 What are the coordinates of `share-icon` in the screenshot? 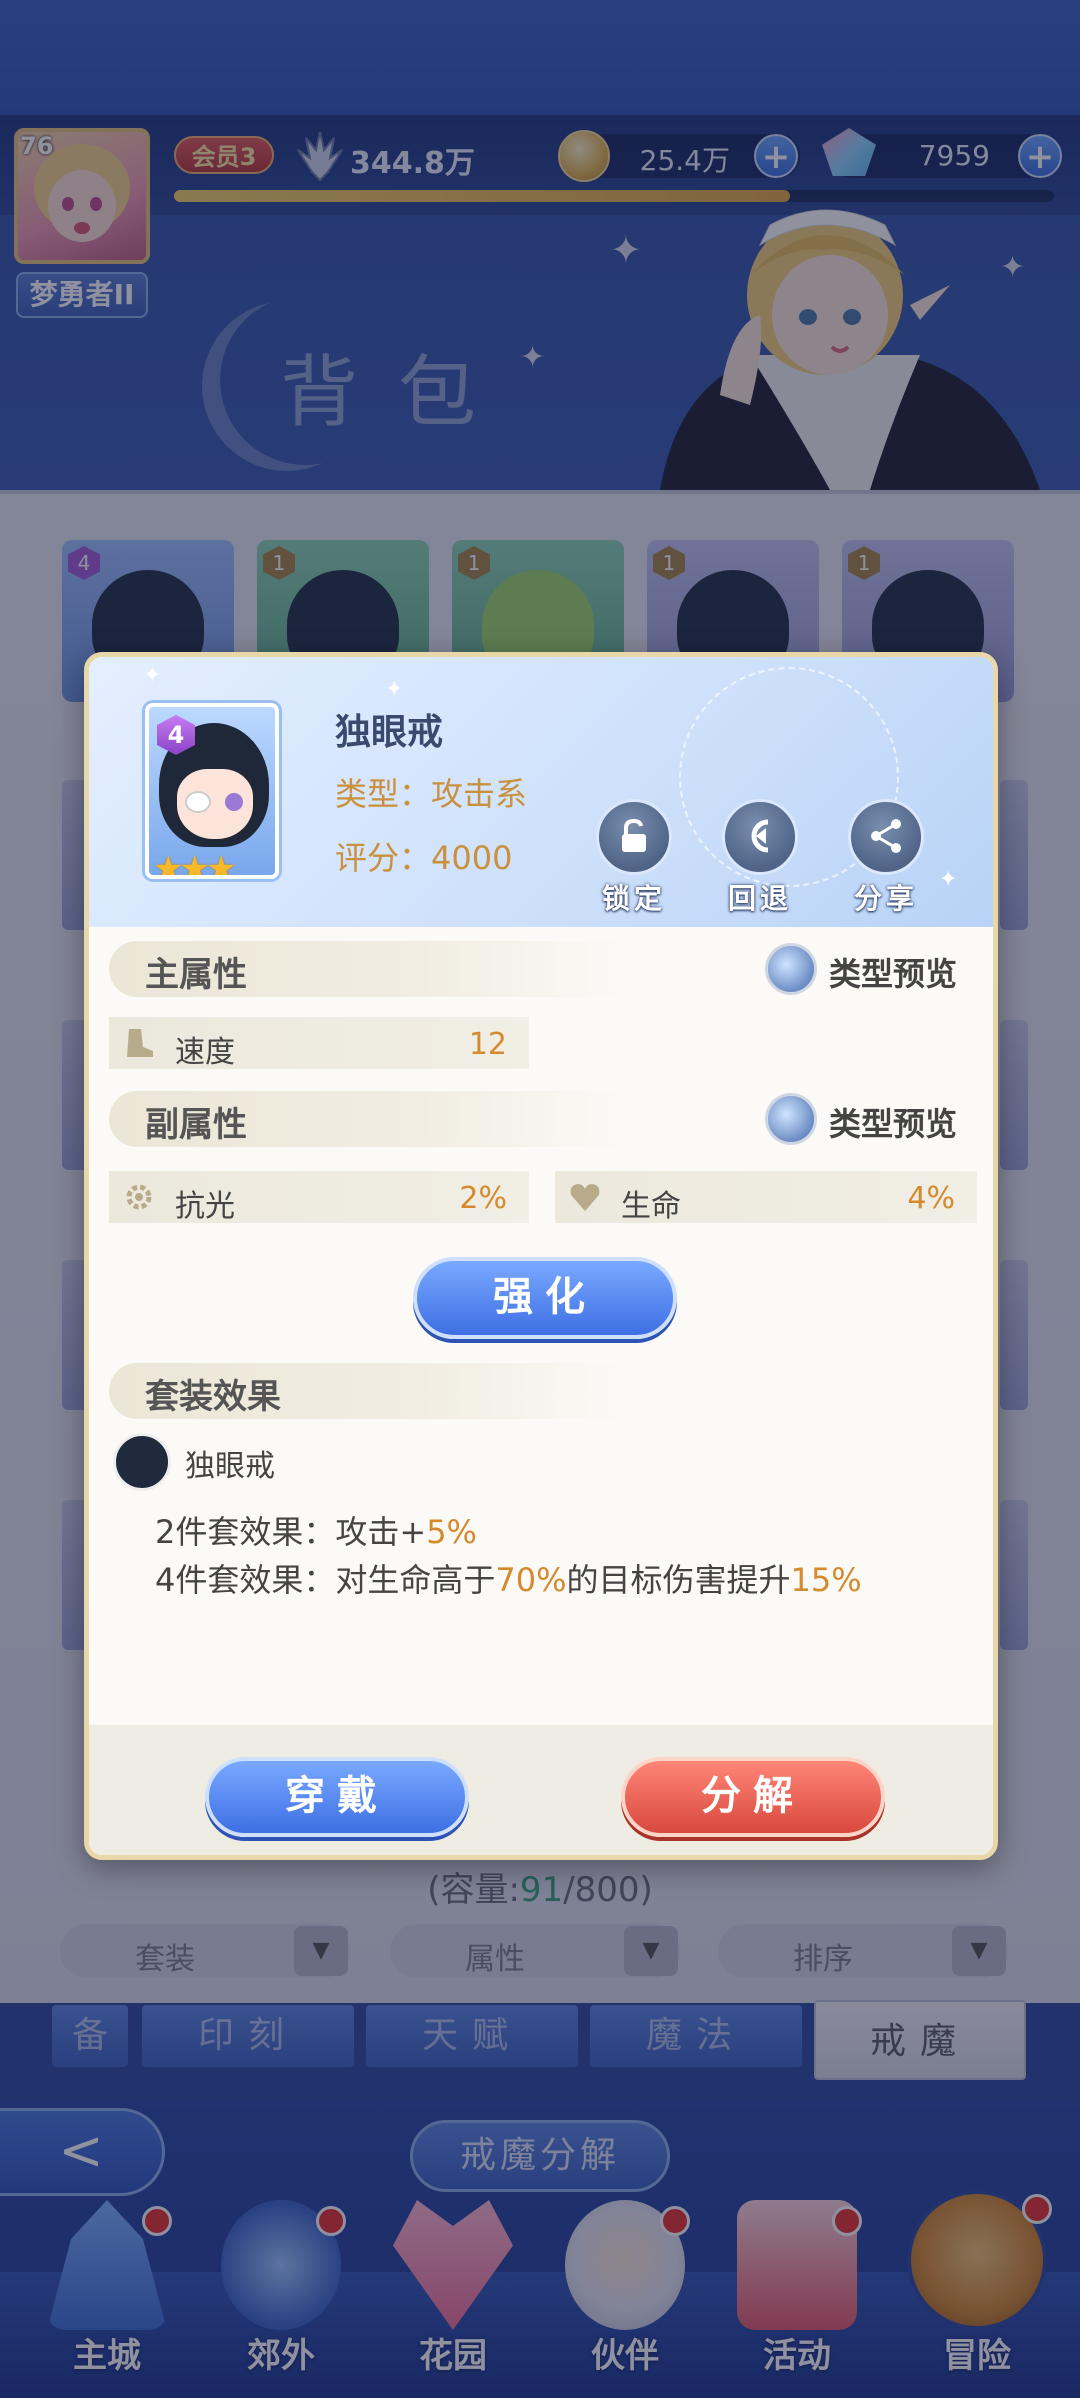 It's located at (886, 837).